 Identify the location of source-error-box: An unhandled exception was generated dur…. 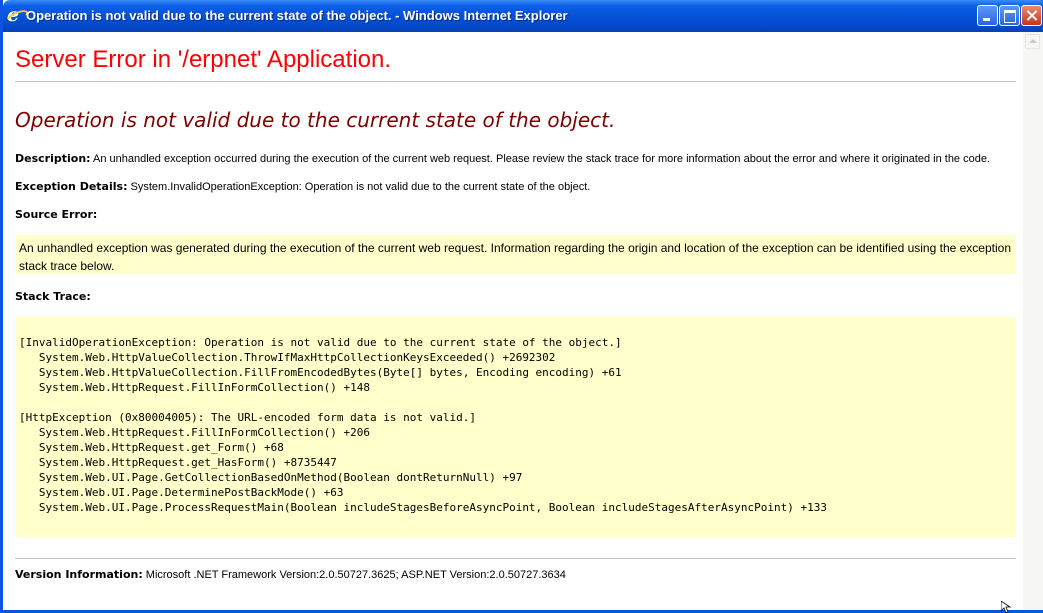
(515, 254).